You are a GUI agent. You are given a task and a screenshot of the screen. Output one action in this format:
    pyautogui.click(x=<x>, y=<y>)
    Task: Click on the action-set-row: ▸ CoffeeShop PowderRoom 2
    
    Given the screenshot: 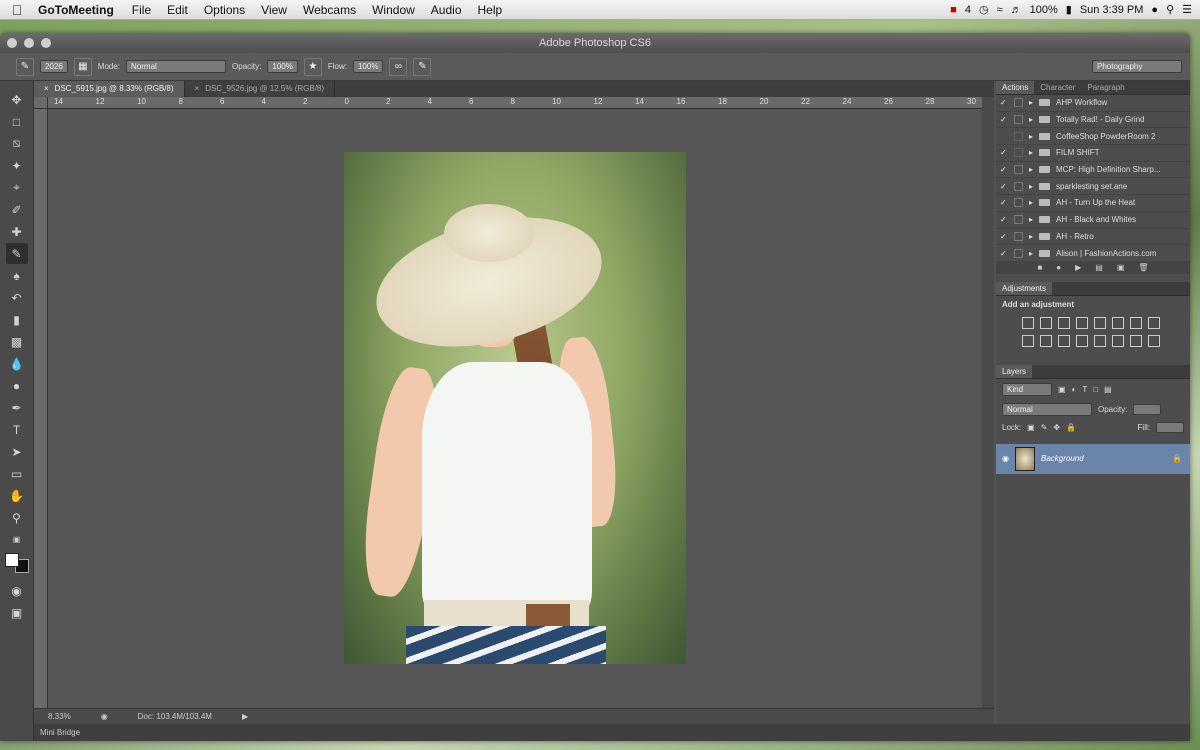 What is the action you would take?
    pyautogui.click(x=1093, y=137)
    